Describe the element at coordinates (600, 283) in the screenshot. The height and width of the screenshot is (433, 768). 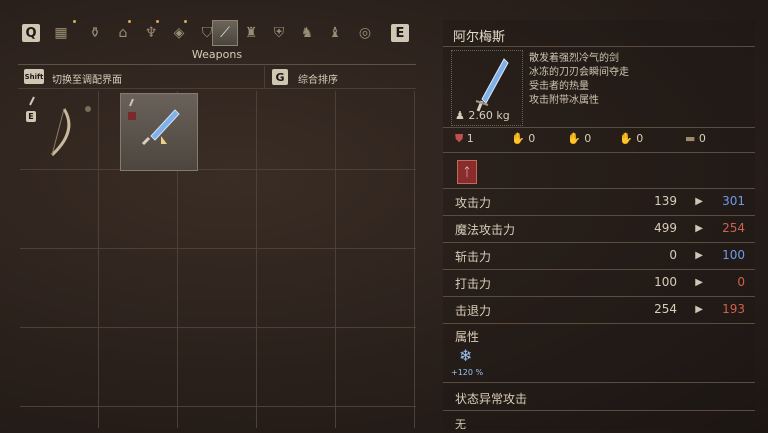
I see `stat-row-strike: 打击力 100 ▶ 0` at that location.